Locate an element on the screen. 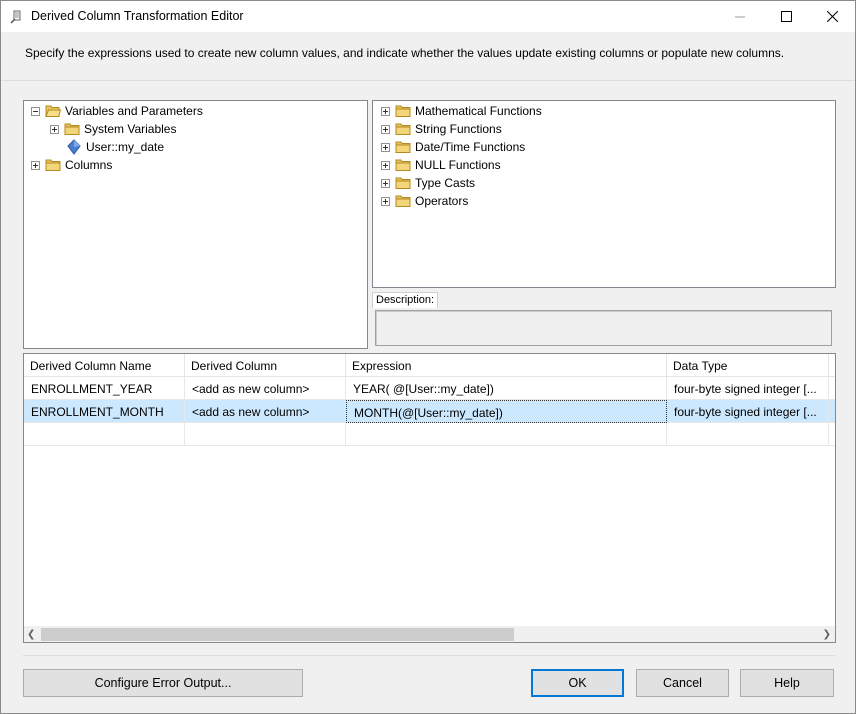 The height and width of the screenshot is (714, 856). description-box is located at coordinates (603, 328).